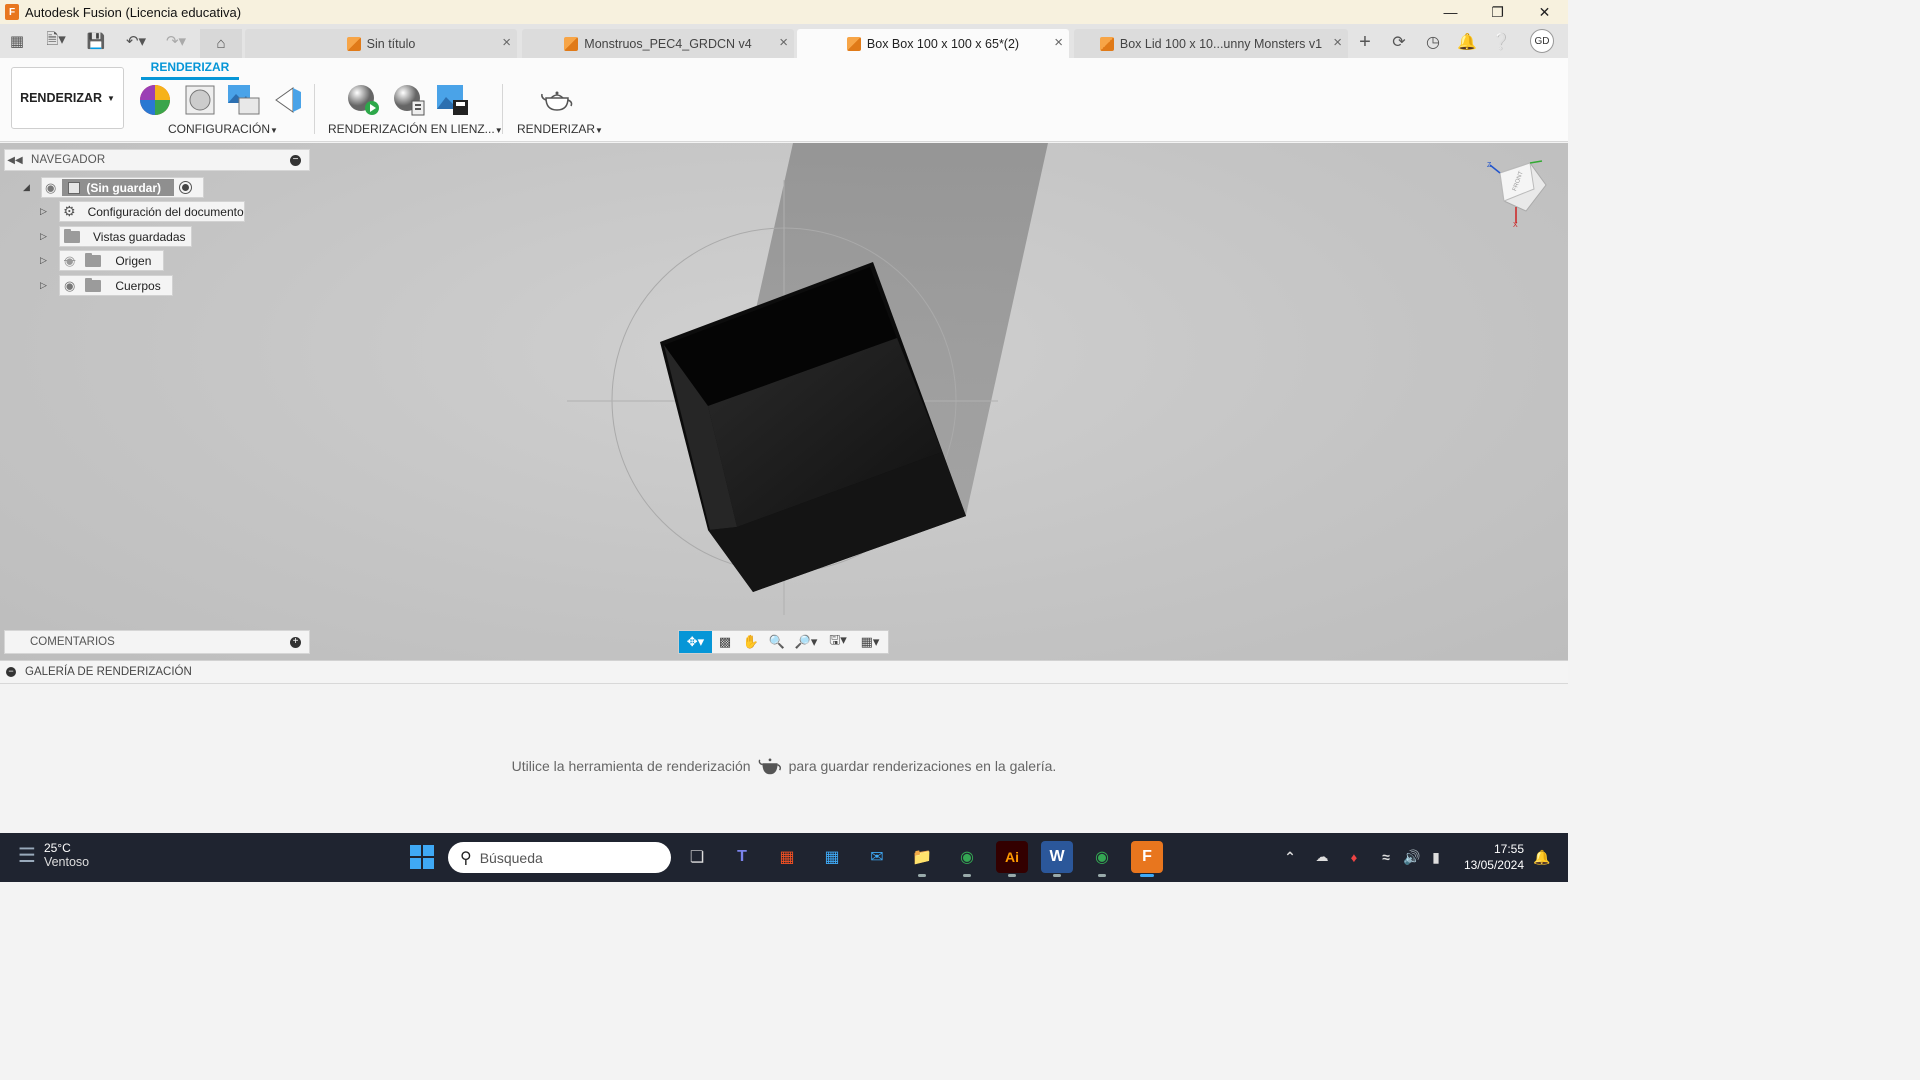 The width and height of the screenshot is (1920, 1080). What do you see at coordinates (1542, 857) in the screenshot?
I see `notification-bell-icon: 🔔` at bounding box center [1542, 857].